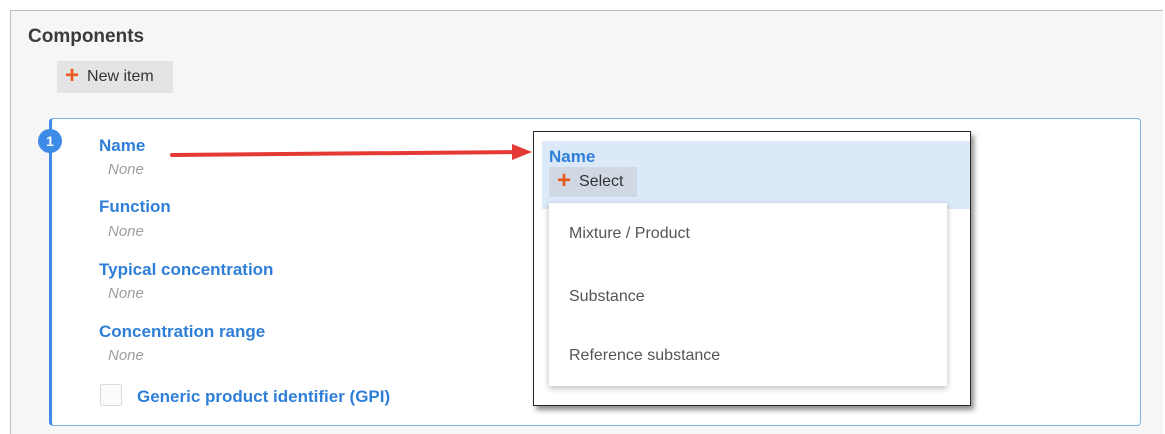  What do you see at coordinates (351, 152) in the screenshot?
I see `arrow-annotation` at bounding box center [351, 152].